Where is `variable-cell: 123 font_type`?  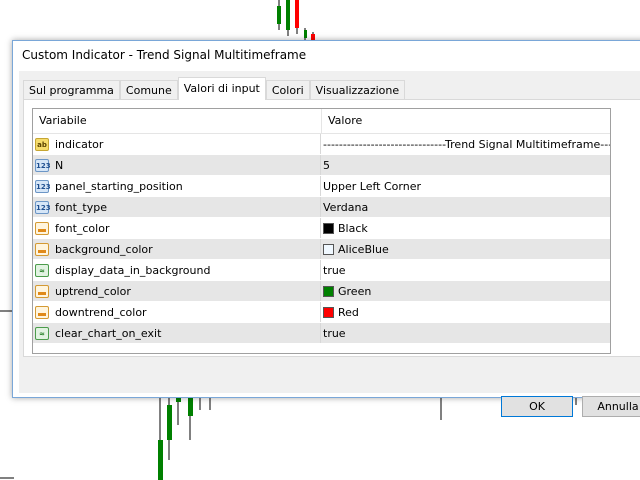
variable-cell: 123 font_type is located at coordinates (177, 207).